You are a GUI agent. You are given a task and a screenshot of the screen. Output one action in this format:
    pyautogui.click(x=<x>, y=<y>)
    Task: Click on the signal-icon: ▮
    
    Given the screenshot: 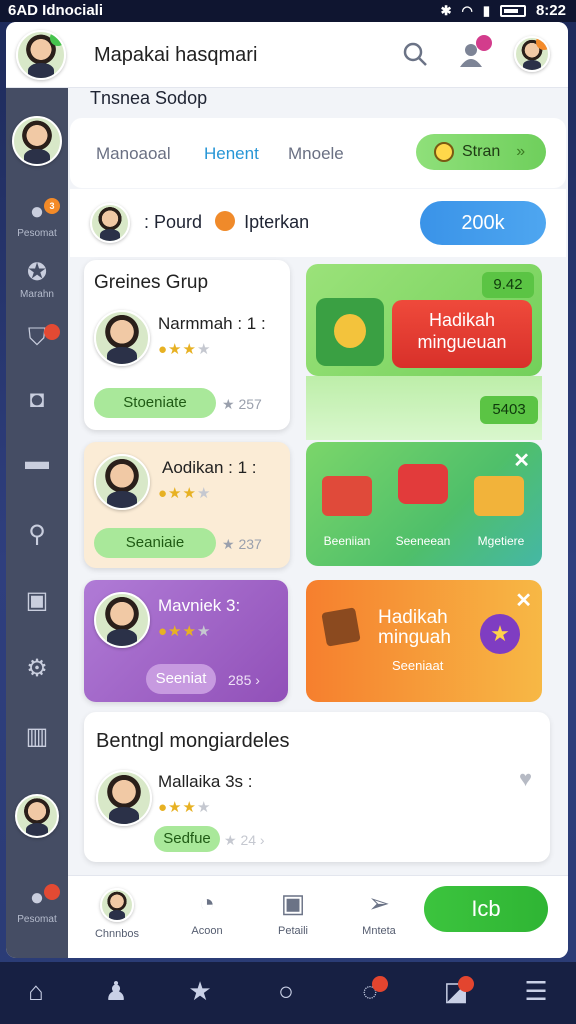 What is the action you would take?
    pyautogui.click(x=486, y=10)
    